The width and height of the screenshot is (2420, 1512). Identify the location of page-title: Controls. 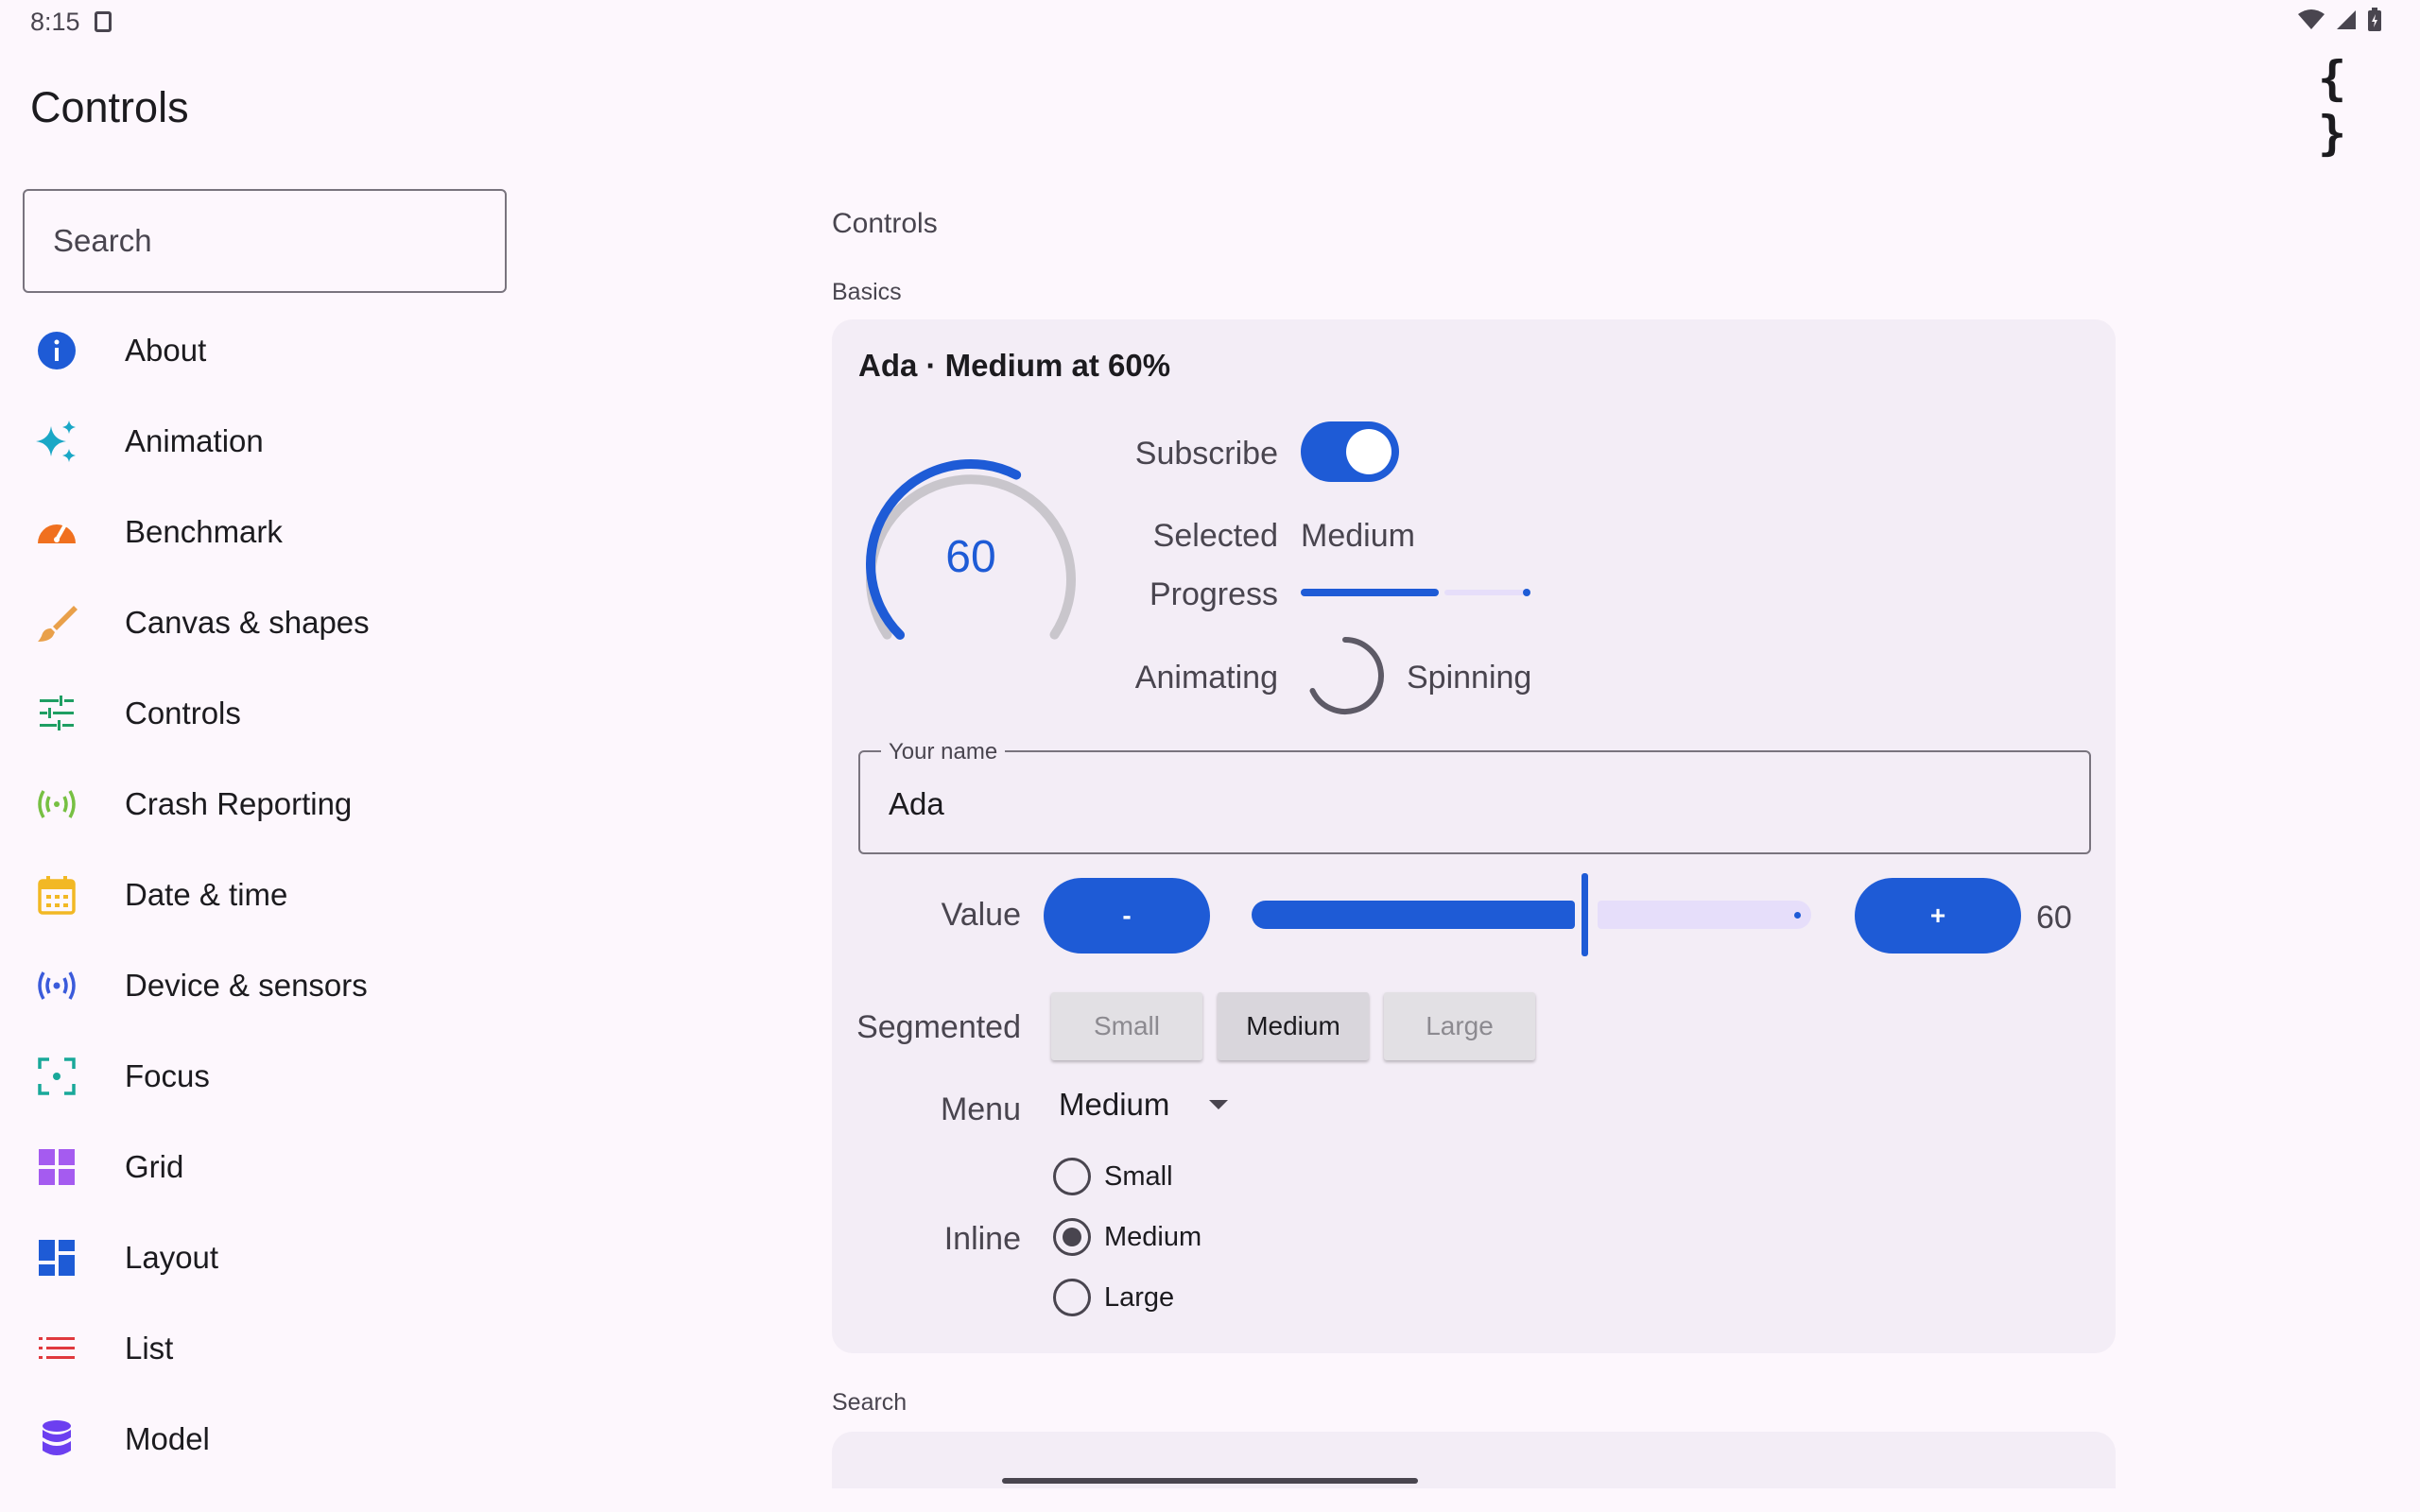
(109, 107).